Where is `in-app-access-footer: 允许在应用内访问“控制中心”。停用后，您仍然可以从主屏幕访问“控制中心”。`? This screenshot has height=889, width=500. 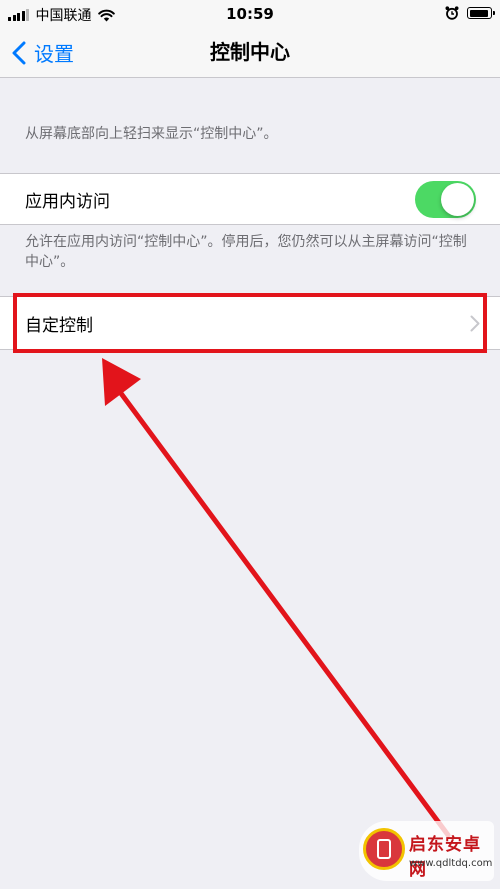 in-app-access-footer: 允许在应用内访问“控制中心”。停用后，您仍然可以从主屏幕访问“控制中心”。 is located at coordinates (246, 252).